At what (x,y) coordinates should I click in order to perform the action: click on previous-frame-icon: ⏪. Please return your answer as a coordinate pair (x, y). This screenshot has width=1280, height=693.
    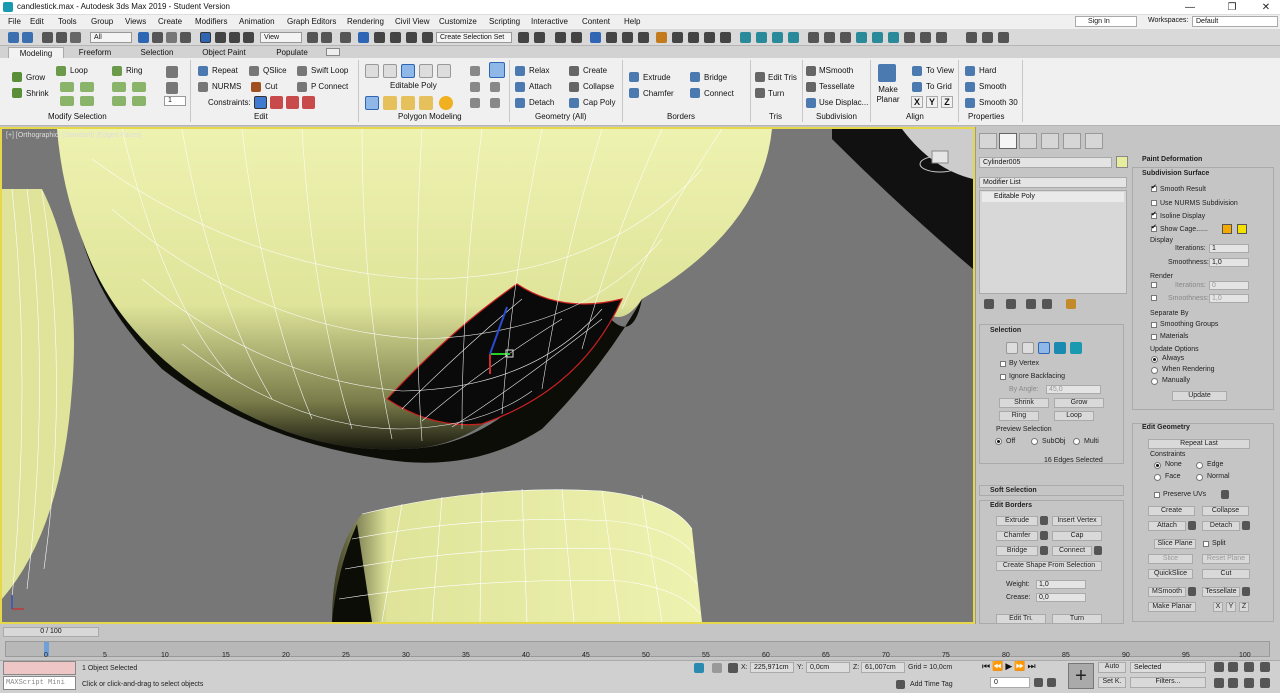
    Looking at the image, I should click on (998, 666).